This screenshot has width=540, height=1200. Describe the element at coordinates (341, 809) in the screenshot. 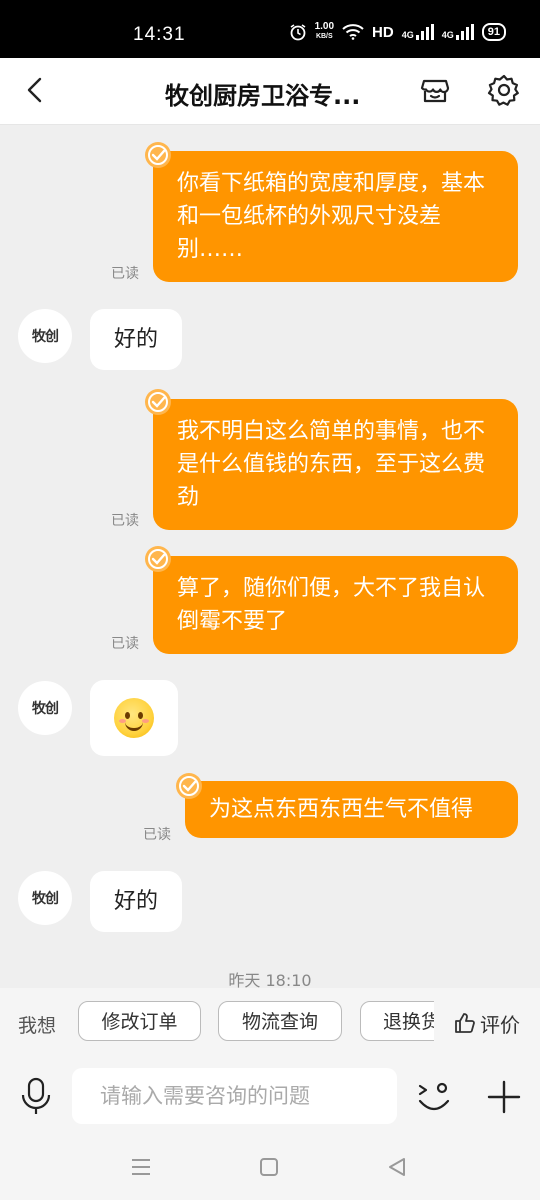

I see `message-text: 为这点东西东西生气不值得` at that location.